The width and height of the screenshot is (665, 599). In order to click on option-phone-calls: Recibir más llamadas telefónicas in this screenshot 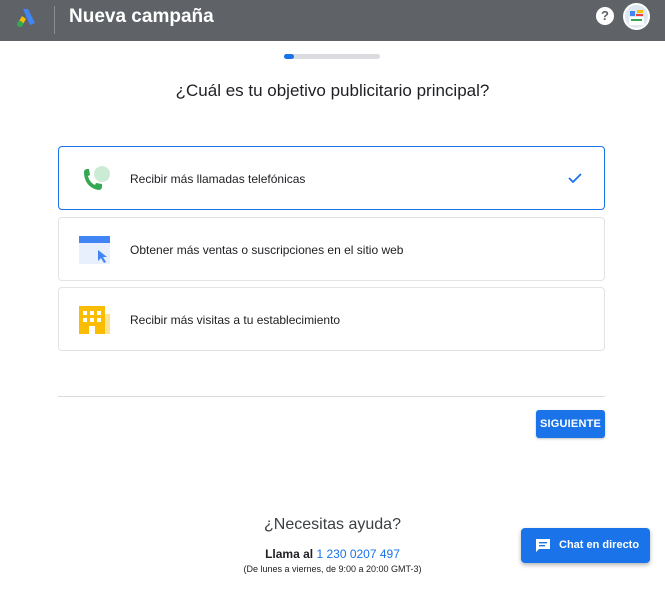, I will do `click(331, 178)`.